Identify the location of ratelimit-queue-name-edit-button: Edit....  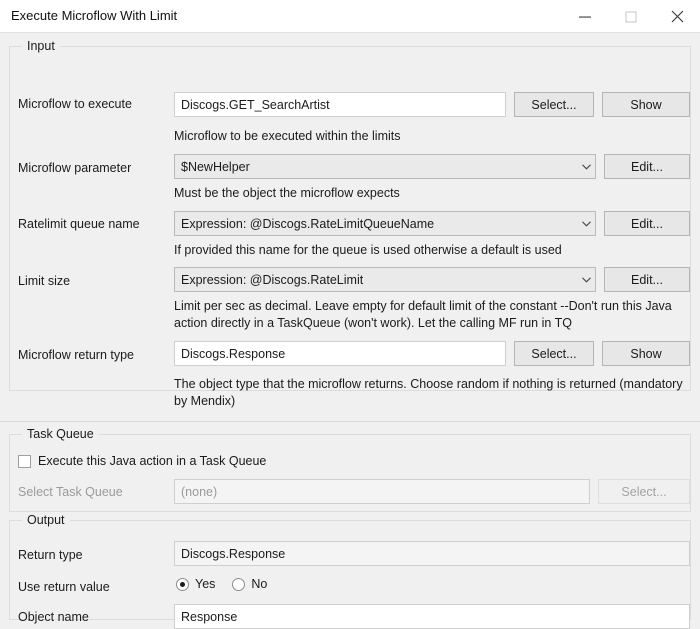
(647, 223).